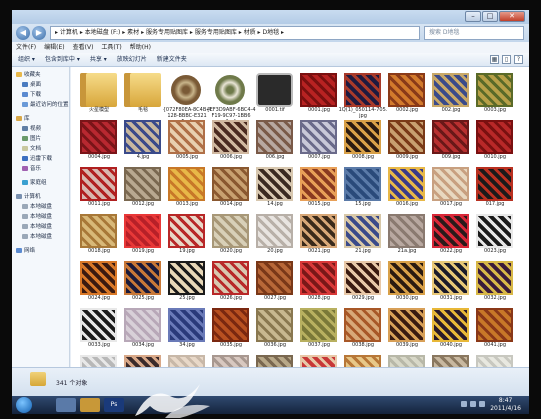  What do you see at coordinates (23, 33) in the screenshot?
I see `back-button: ◀` at bounding box center [23, 33].